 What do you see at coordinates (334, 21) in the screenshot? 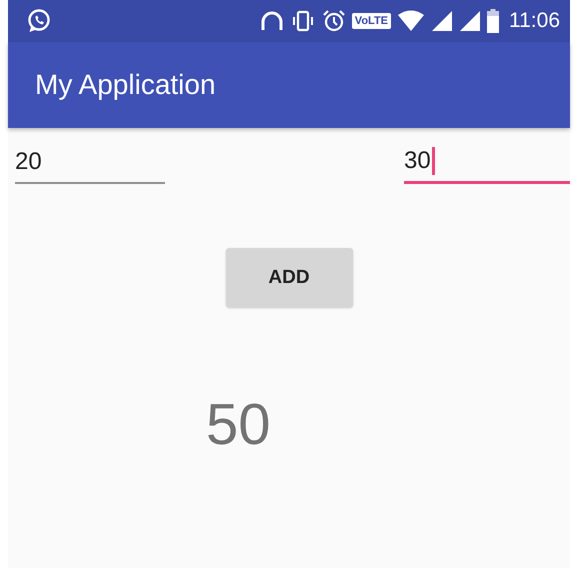
I see `alarm-clock-icon` at bounding box center [334, 21].